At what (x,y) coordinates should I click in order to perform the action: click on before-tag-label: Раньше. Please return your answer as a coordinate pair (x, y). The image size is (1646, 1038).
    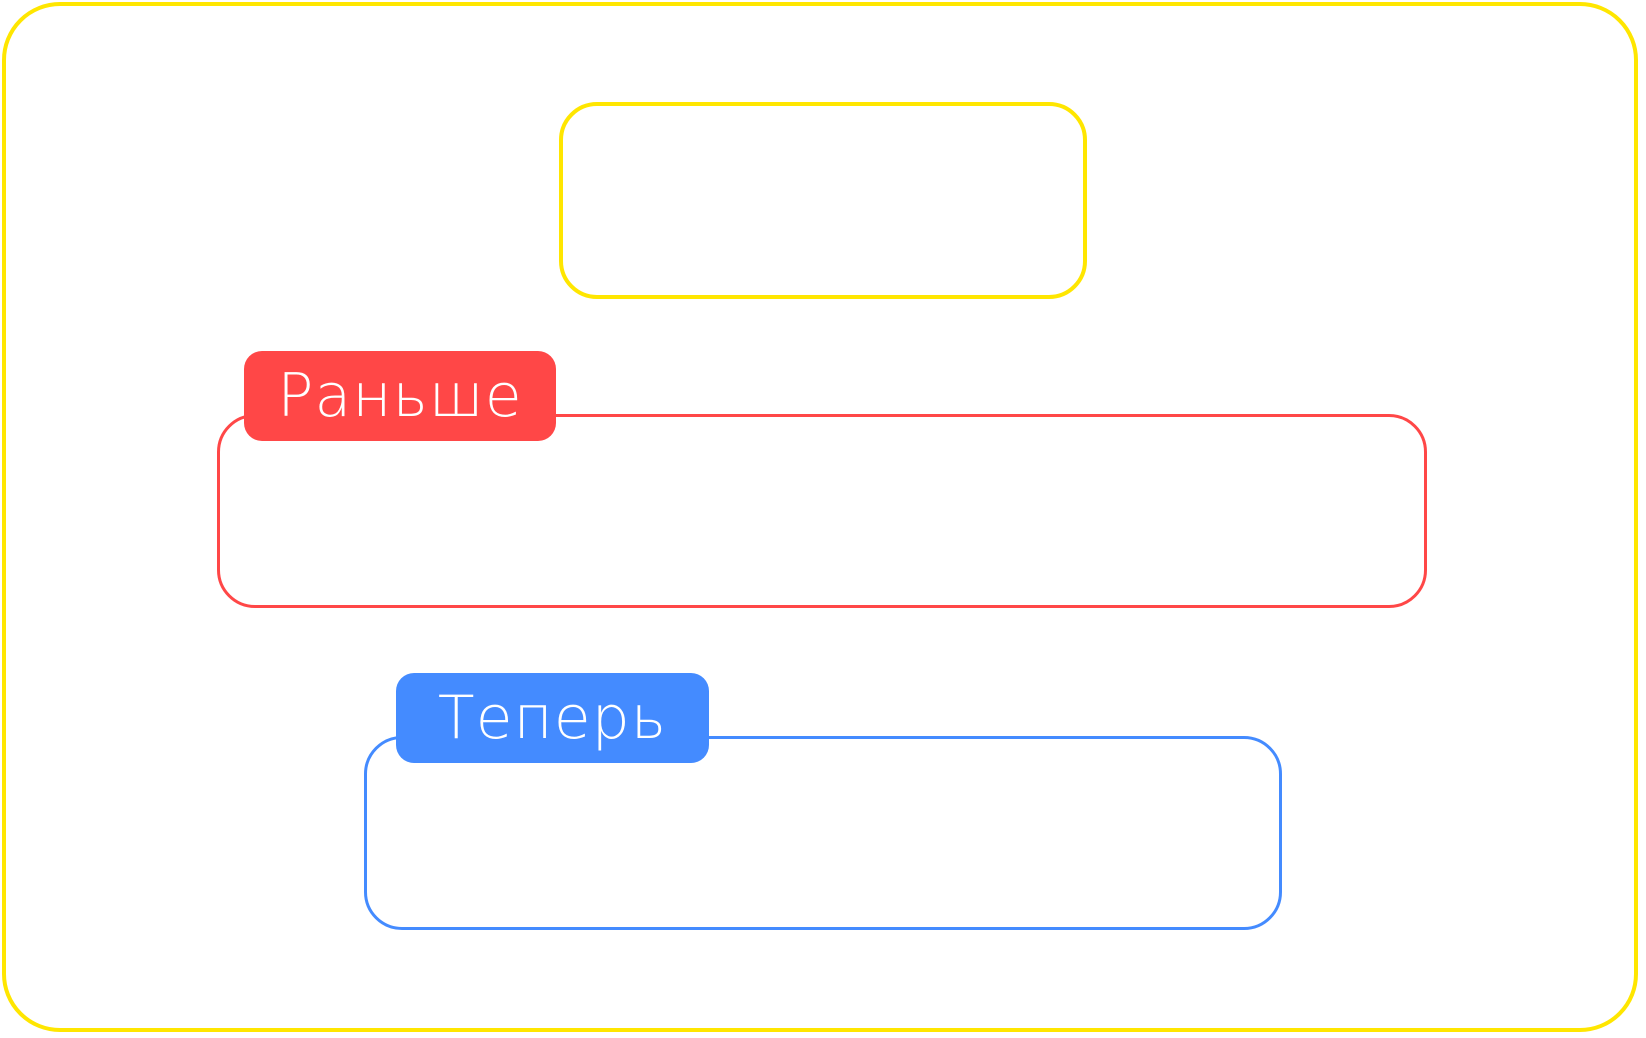
    Looking at the image, I should click on (400, 396).